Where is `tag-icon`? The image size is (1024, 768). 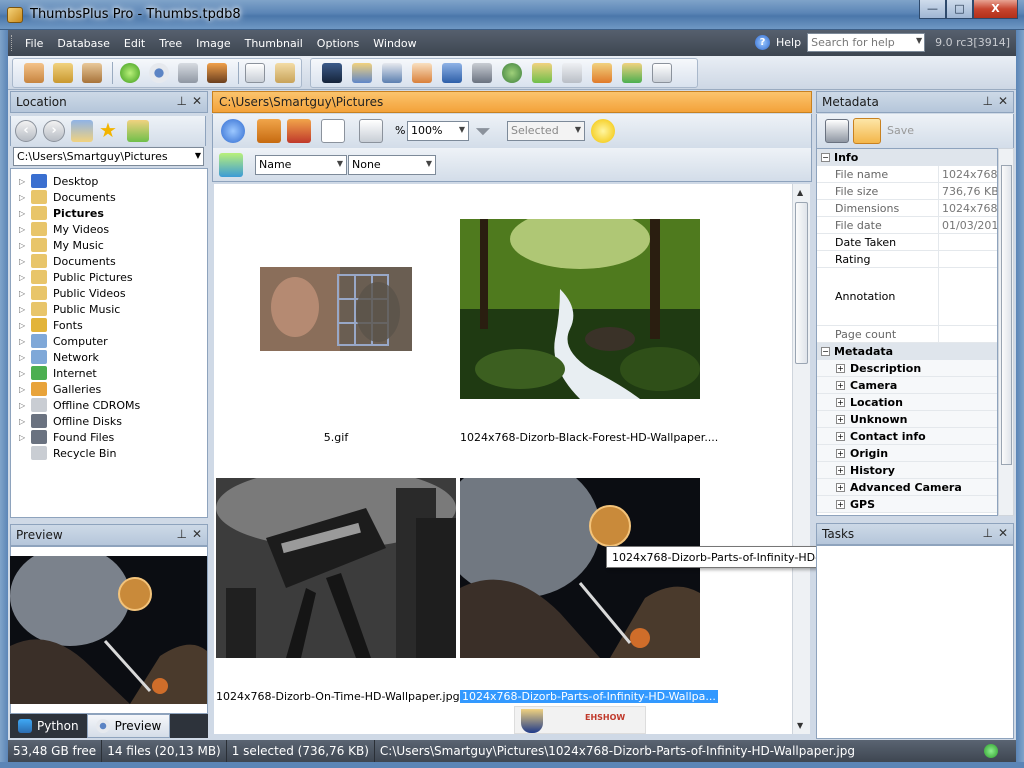 tag-icon is located at coordinates (269, 131).